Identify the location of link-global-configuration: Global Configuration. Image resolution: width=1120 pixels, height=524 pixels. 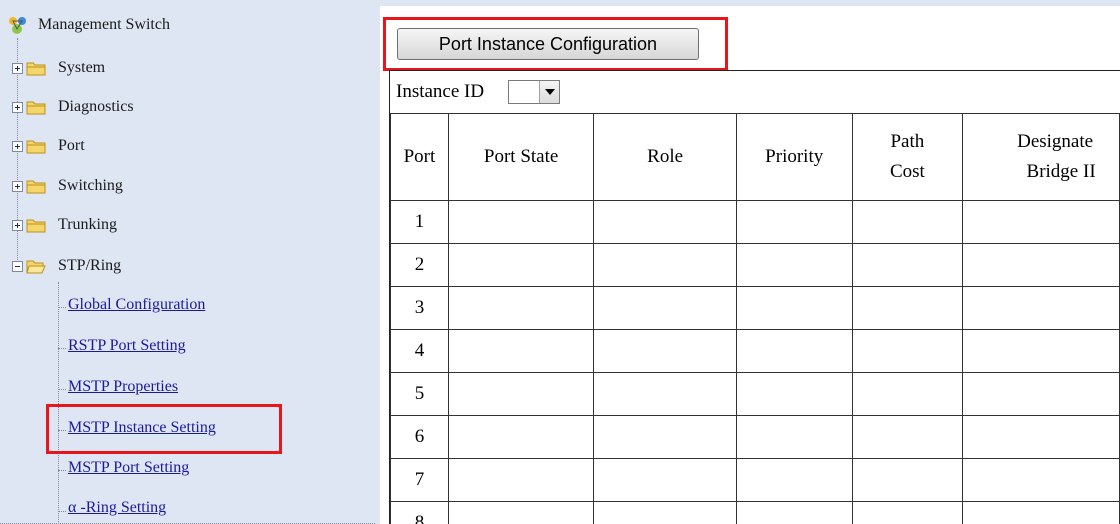
(136, 305).